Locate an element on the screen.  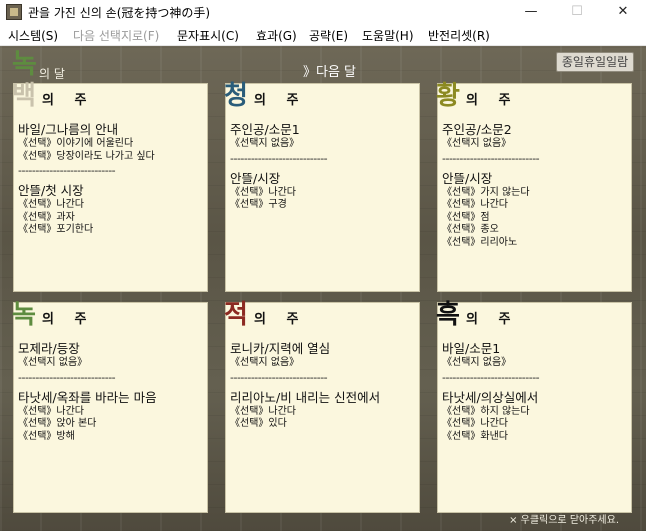
event-title: 로니카/지력에 열심 is located at coordinates (280, 348).